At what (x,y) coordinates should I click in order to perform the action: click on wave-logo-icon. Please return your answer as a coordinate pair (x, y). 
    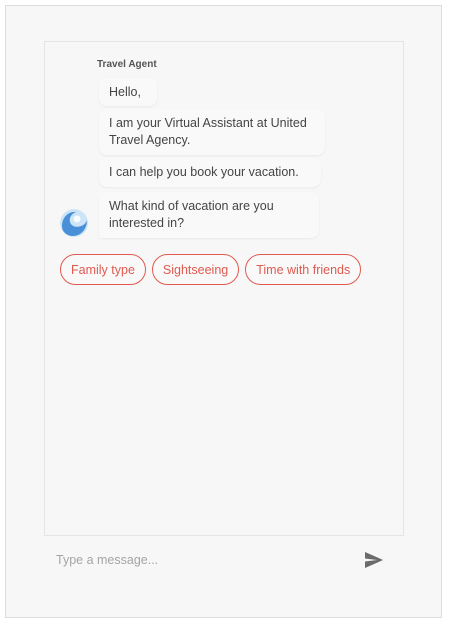
    Looking at the image, I should click on (74, 223).